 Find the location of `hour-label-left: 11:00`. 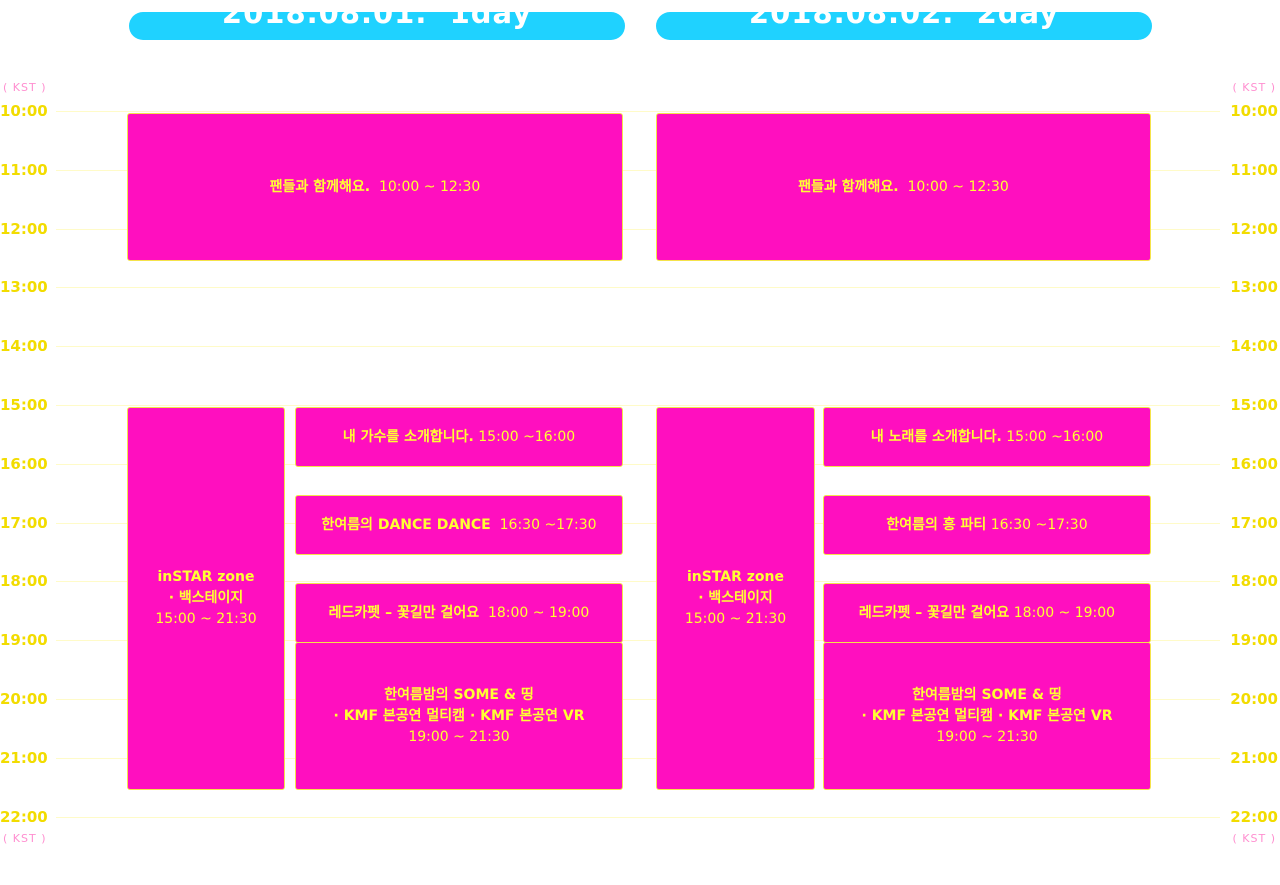

hour-label-left: 11:00 is located at coordinates (24, 170).